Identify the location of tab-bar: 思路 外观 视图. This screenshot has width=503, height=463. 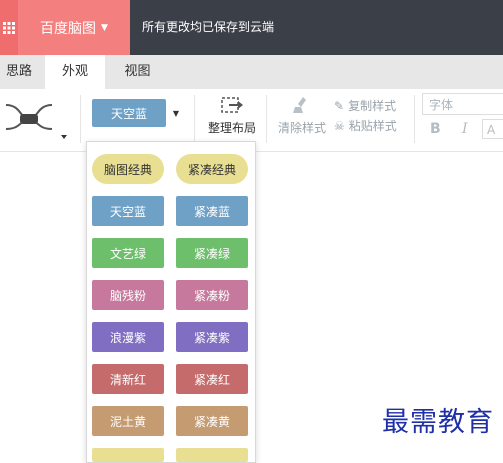
(251, 72).